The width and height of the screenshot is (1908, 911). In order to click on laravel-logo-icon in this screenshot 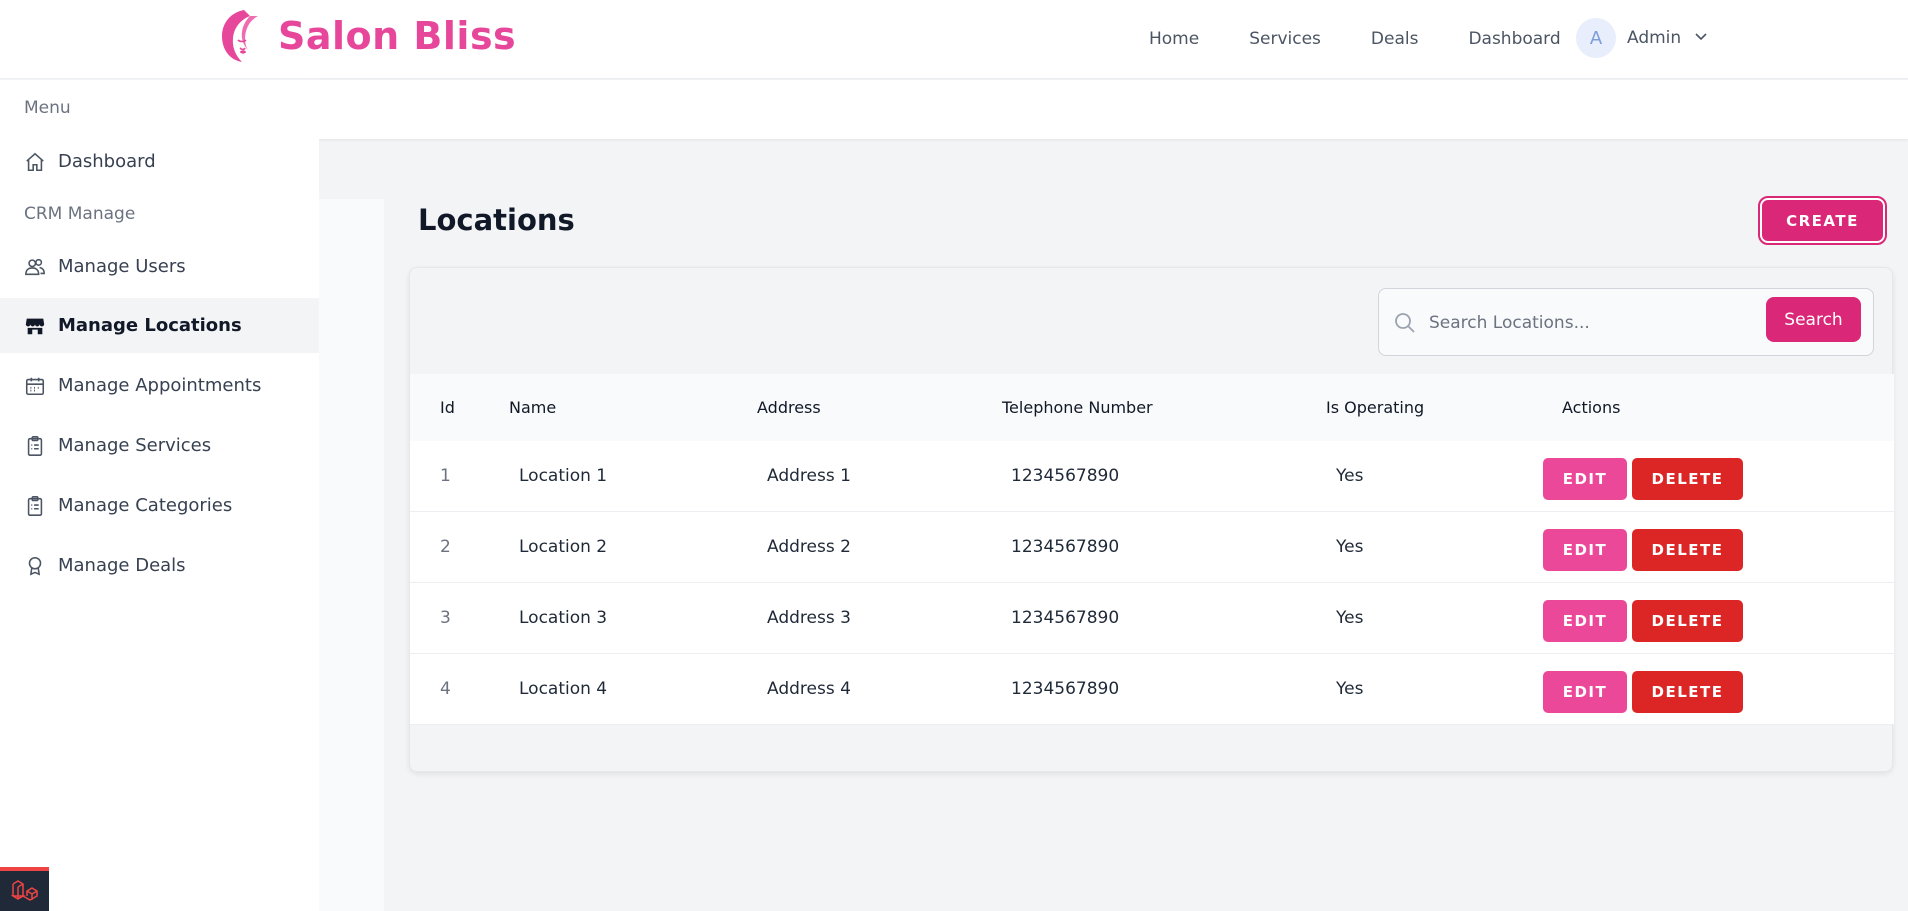, I will do `click(24, 890)`.